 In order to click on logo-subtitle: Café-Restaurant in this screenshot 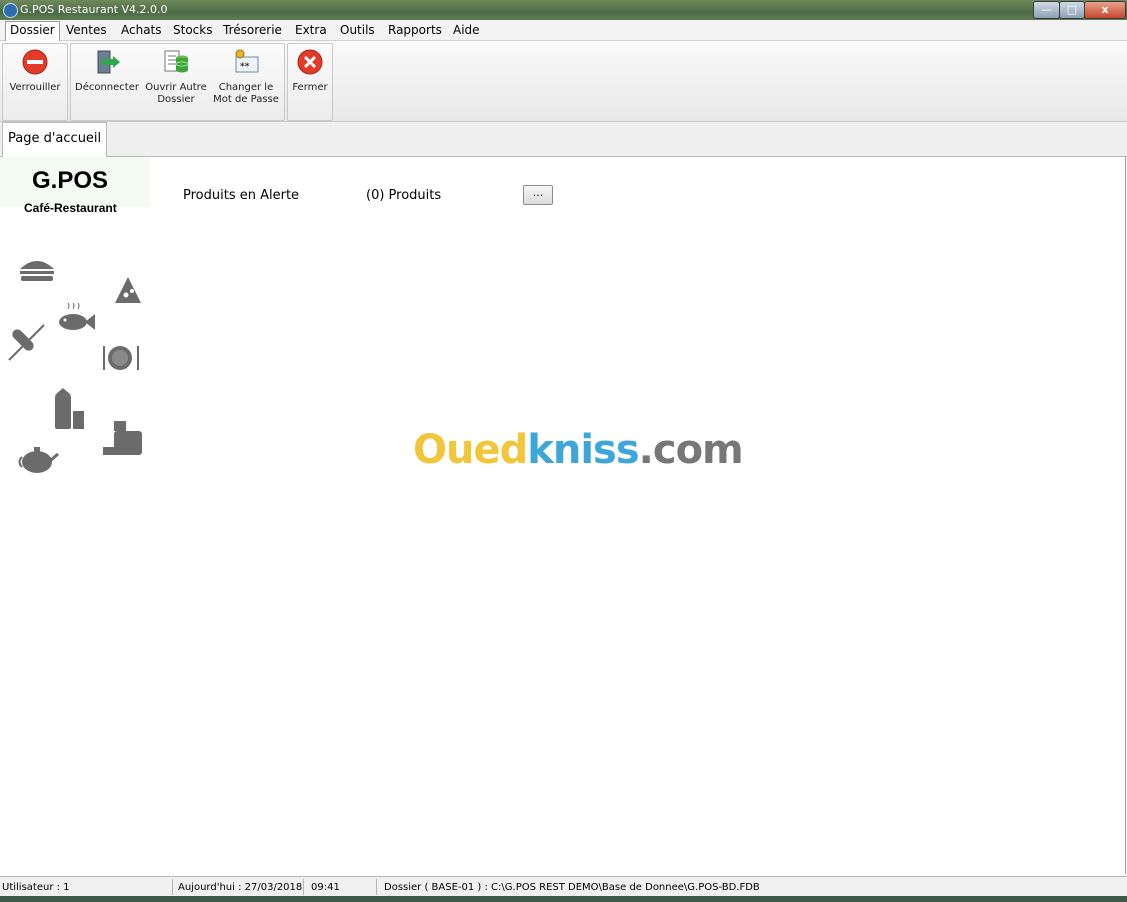, I will do `click(70, 208)`.